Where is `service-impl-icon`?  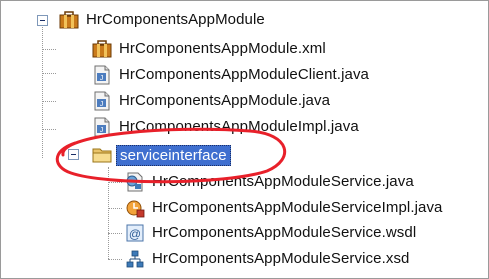 service-impl-icon is located at coordinates (135, 209).